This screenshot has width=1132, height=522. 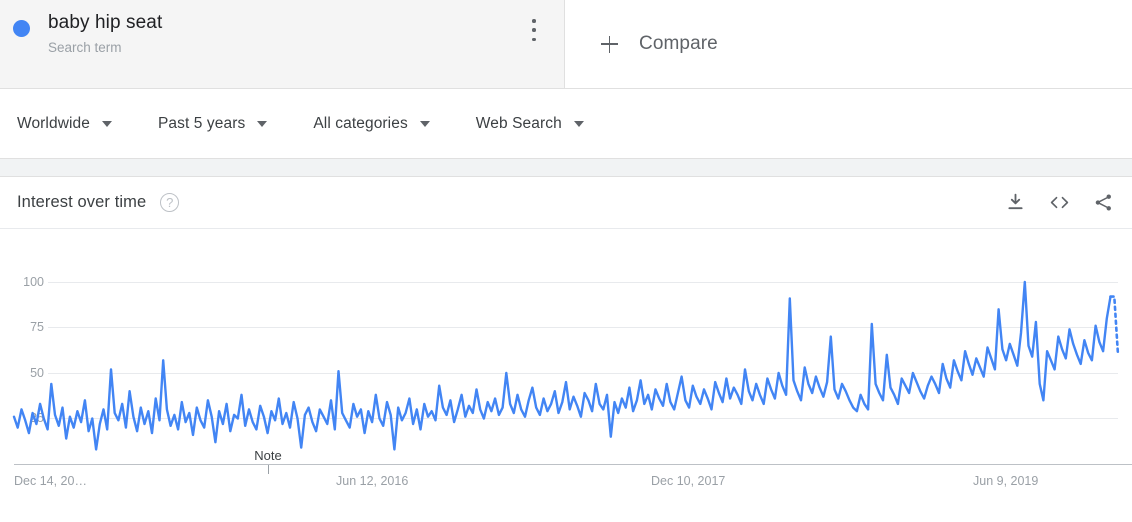 I want to click on x-tick-1: Jun 12, 2016, so click(x=372, y=481).